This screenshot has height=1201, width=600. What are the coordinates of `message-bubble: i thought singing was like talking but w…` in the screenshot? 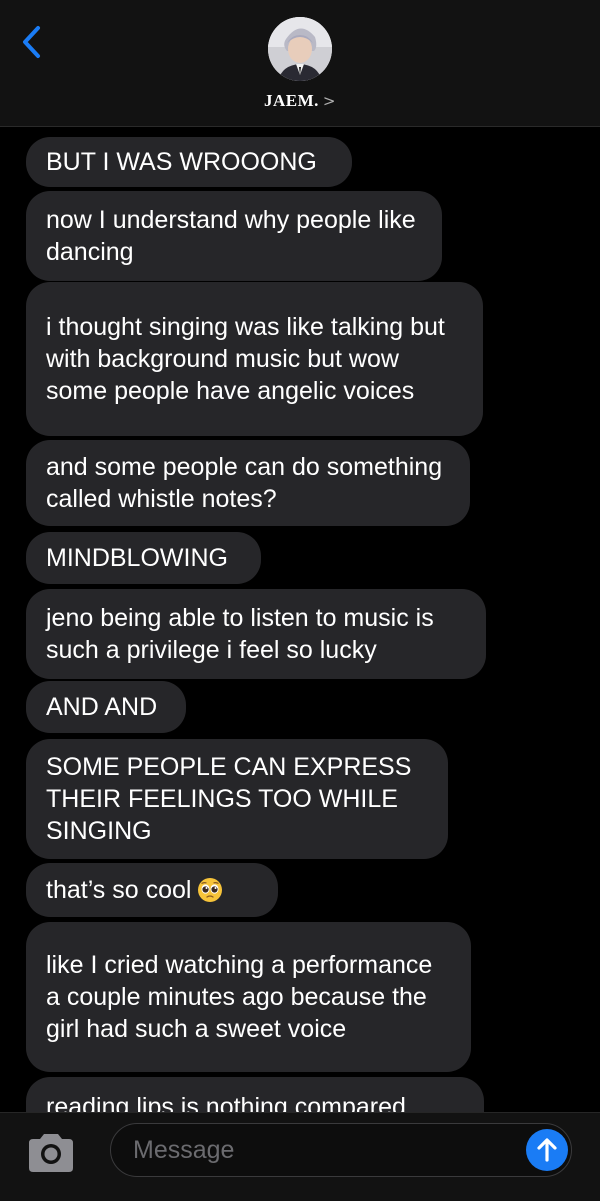 It's located at (254, 359).